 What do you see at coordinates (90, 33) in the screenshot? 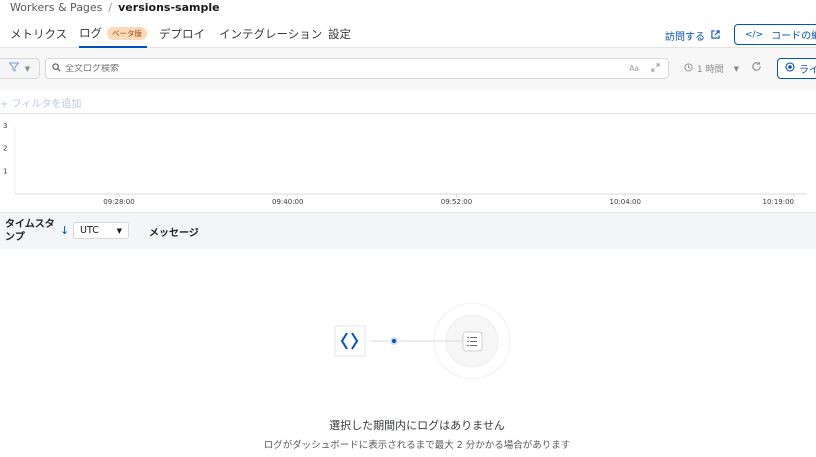
I see `tab-label: ログ` at bounding box center [90, 33].